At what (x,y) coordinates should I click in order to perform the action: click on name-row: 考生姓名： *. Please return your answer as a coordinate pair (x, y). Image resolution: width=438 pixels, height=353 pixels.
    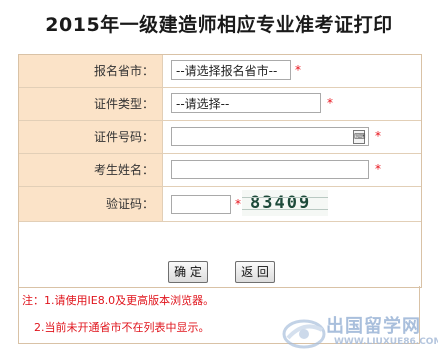
    Looking at the image, I should click on (220, 170).